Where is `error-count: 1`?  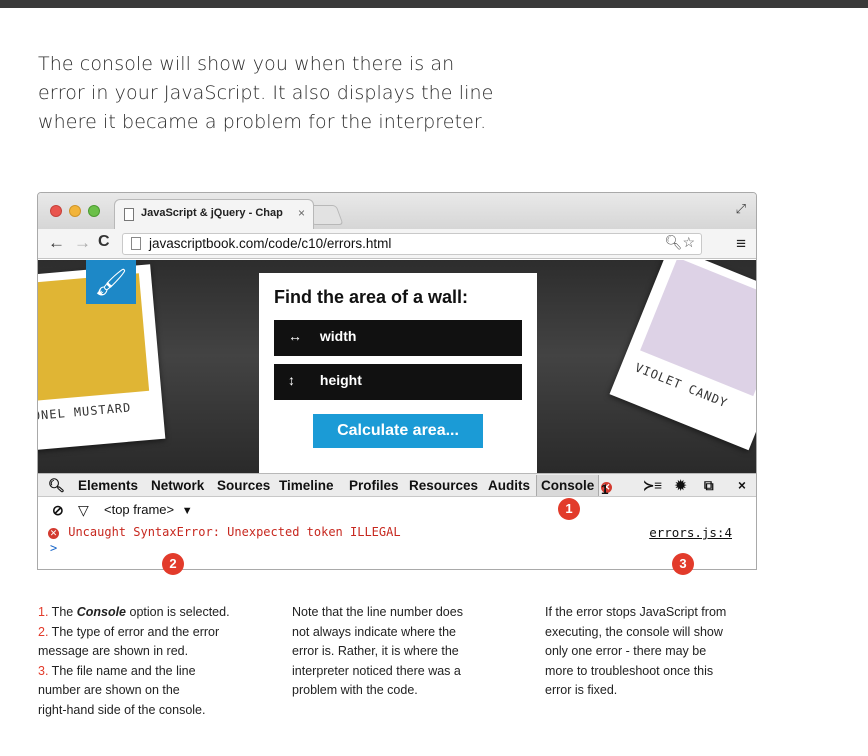 error-count: 1 is located at coordinates (605, 489).